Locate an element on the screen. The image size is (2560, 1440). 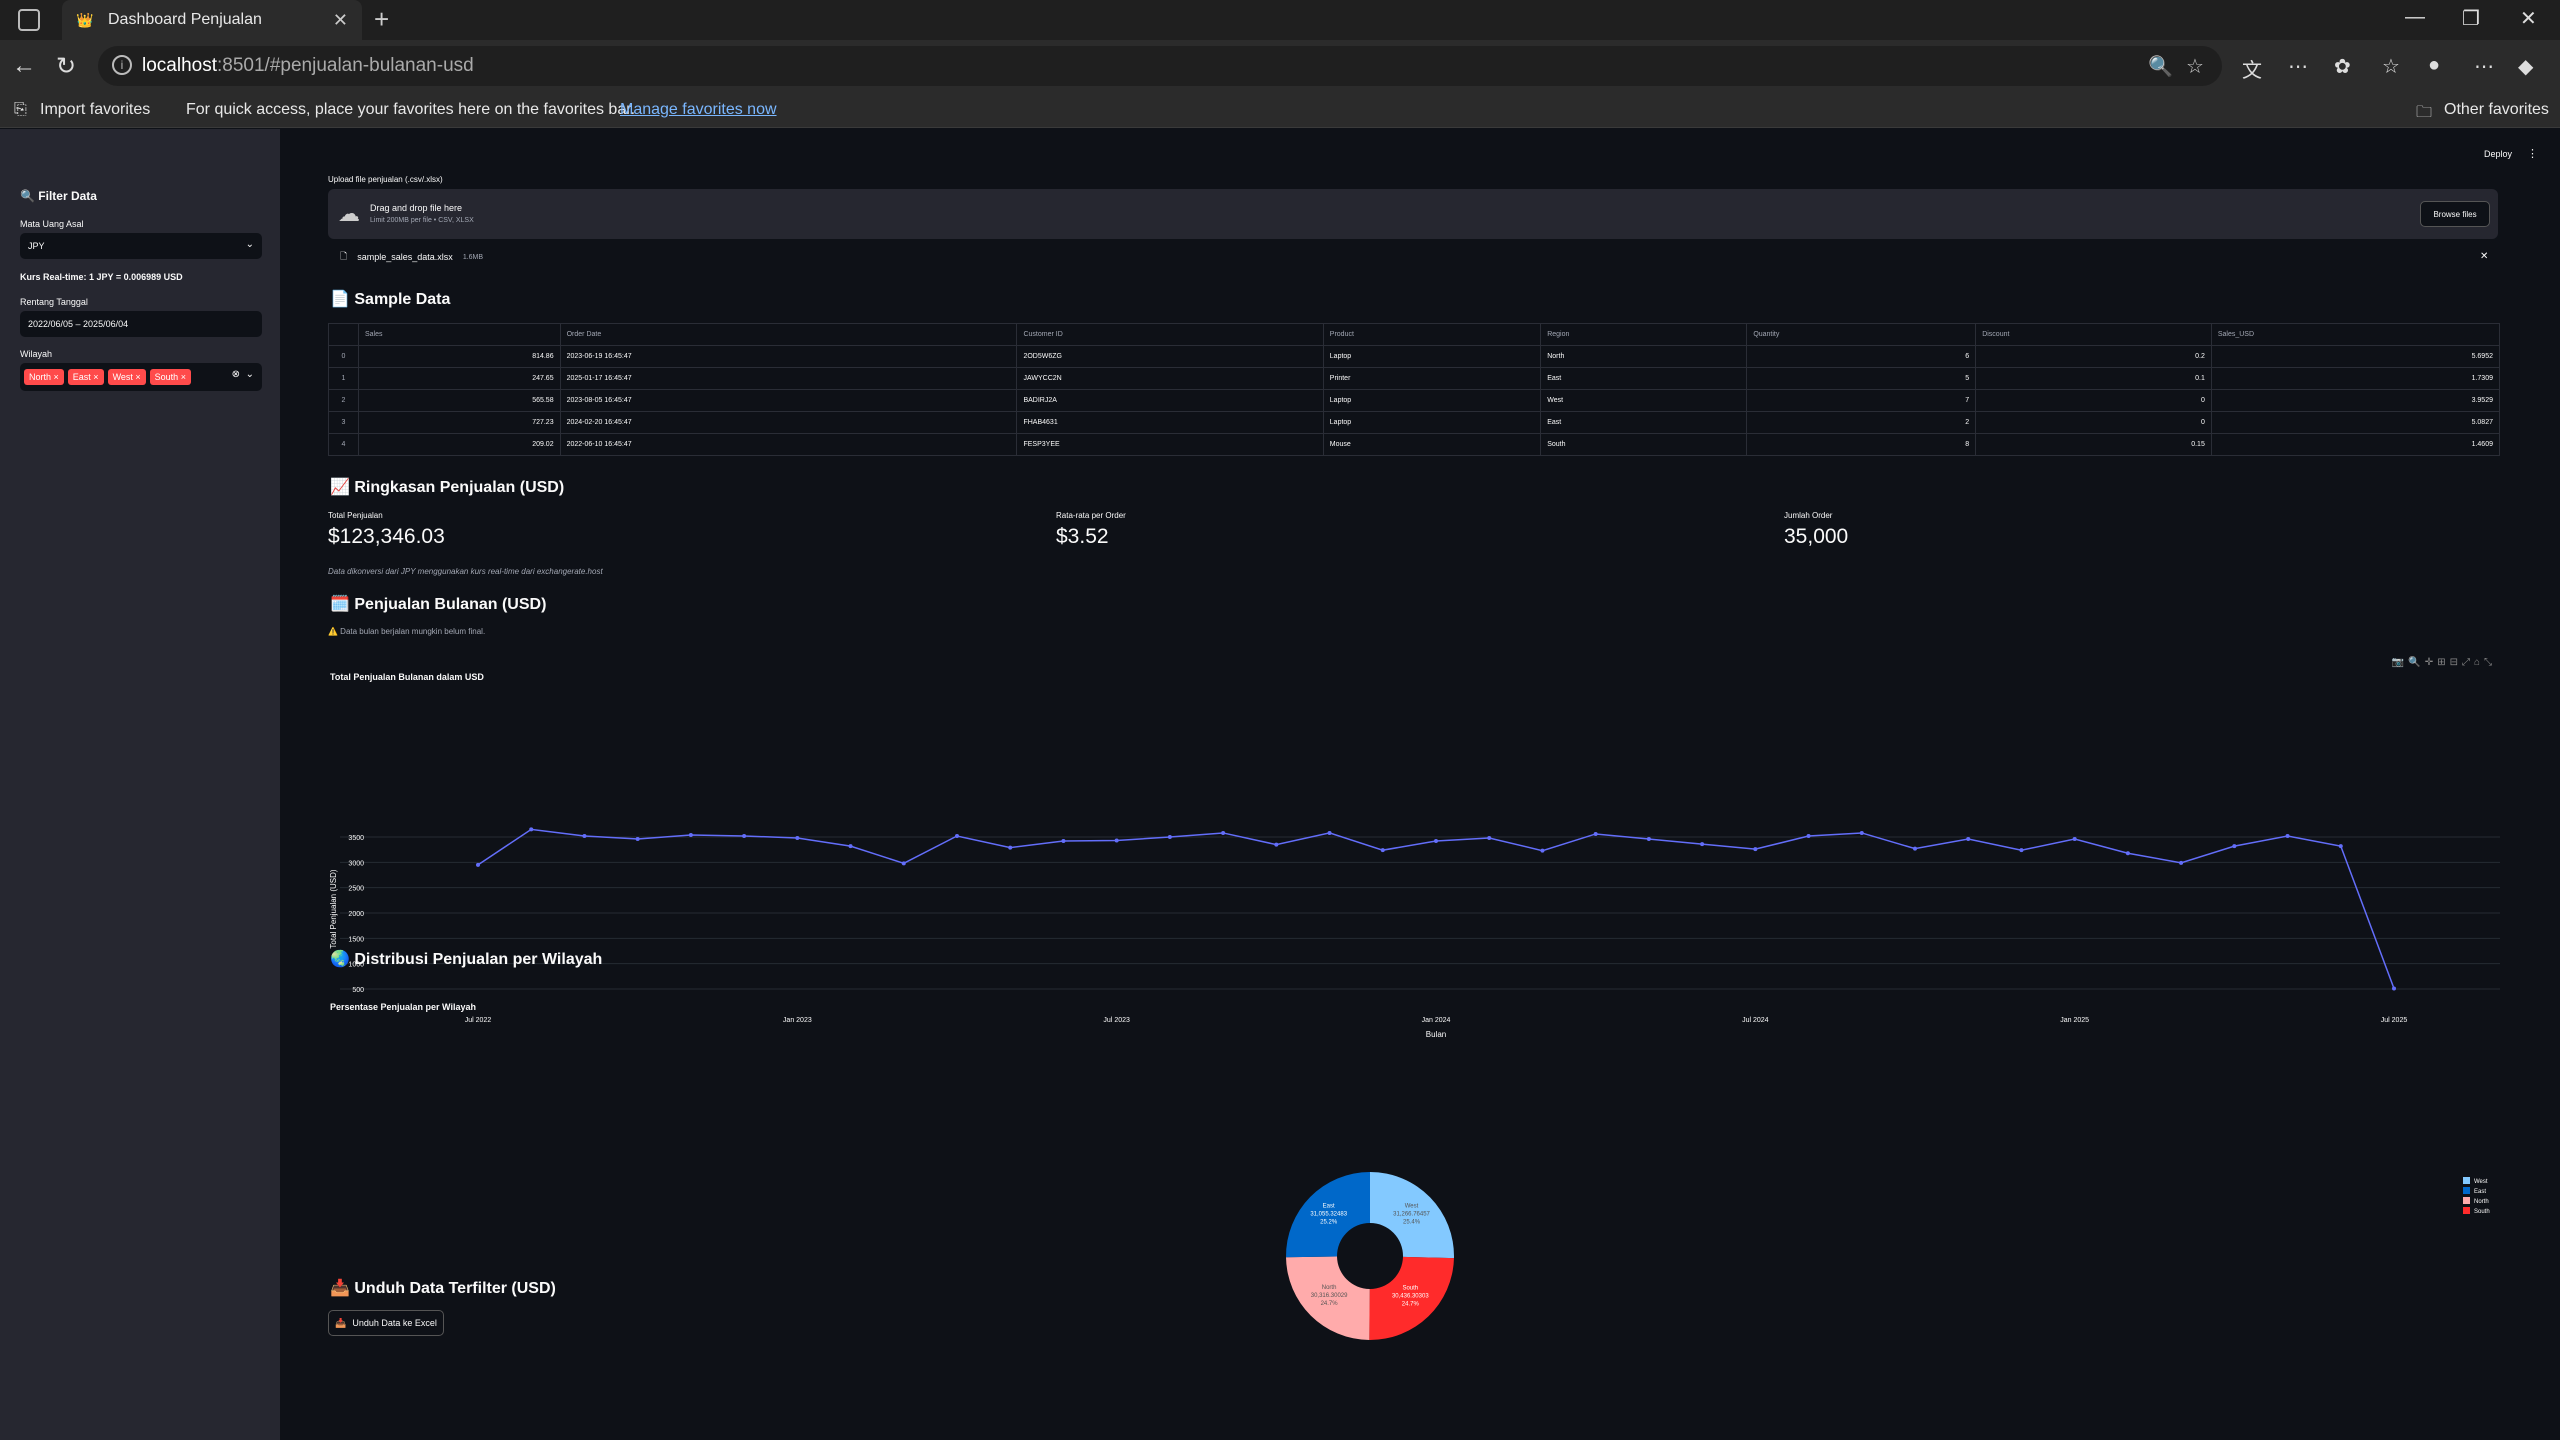
metric-label-avg: Rata-rata per Order is located at coordinates (1091, 515).